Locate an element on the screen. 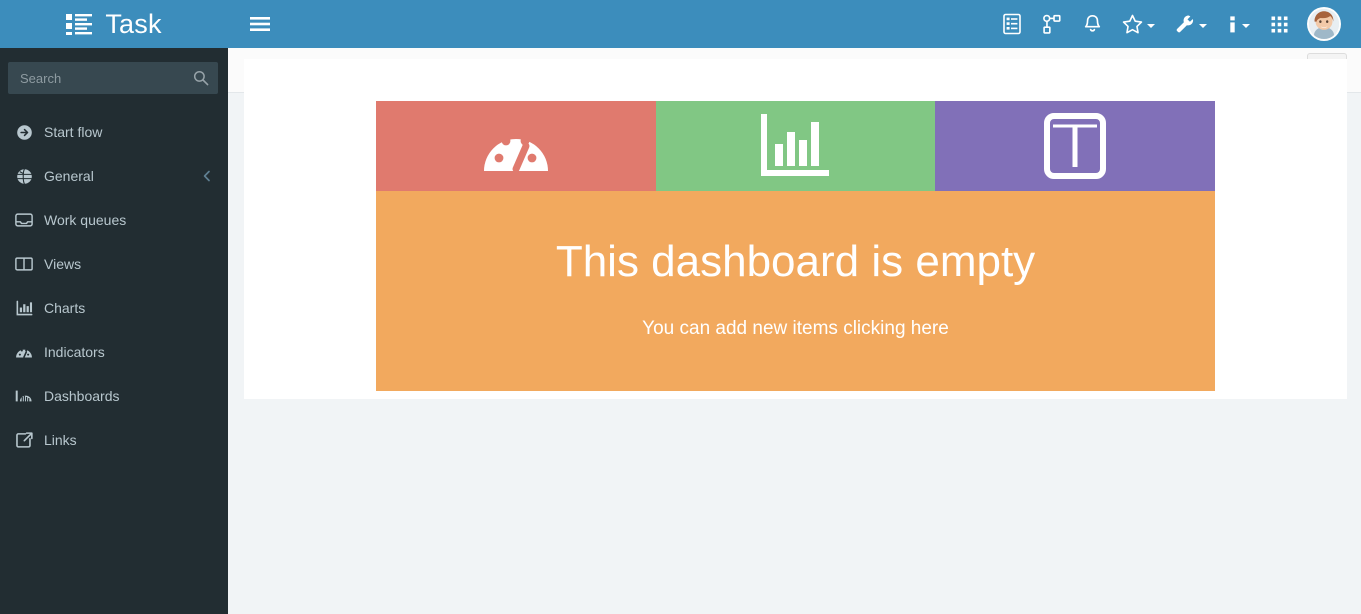  navbar-actions is located at coordinates (1171, 24).